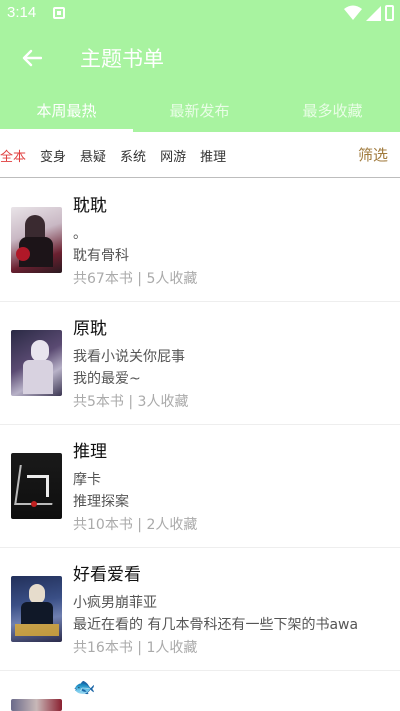 The width and height of the screenshot is (400, 711). I want to click on tab-most-favorited: 最多收藏, so click(332, 110).